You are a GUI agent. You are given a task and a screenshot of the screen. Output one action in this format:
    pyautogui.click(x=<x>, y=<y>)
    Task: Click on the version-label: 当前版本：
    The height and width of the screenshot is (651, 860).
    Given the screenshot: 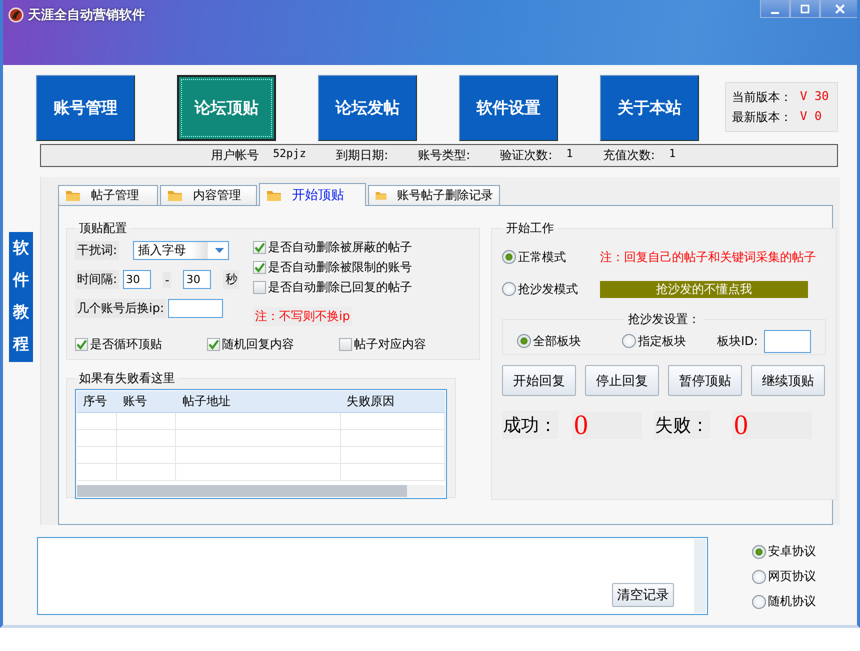 What is the action you would take?
    pyautogui.click(x=762, y=97)
    